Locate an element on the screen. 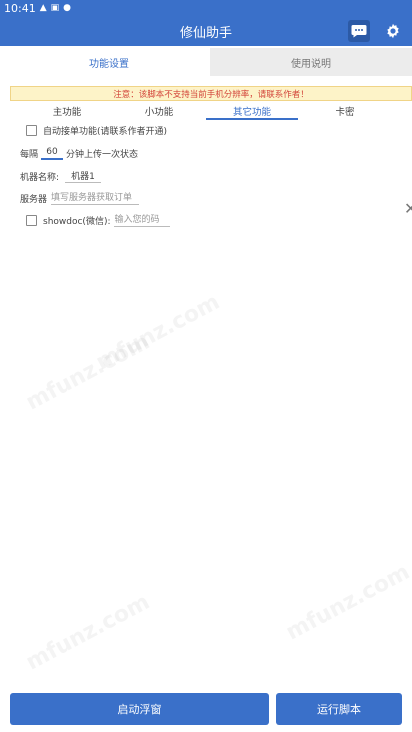  showdoc-checkbox is located at coordinates (31, 220).